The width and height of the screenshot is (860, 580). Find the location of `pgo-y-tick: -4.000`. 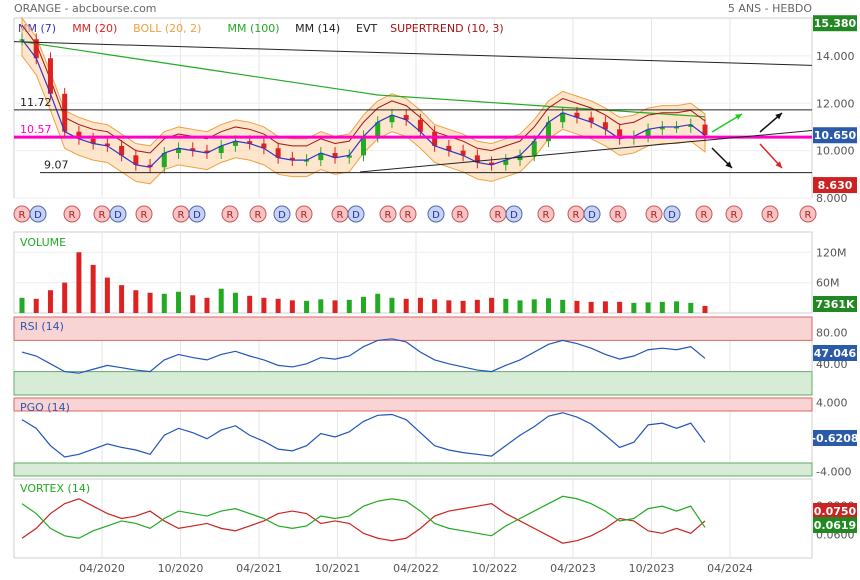

pgo-y-tick: -4.000 is located at coordinates (833, 472).